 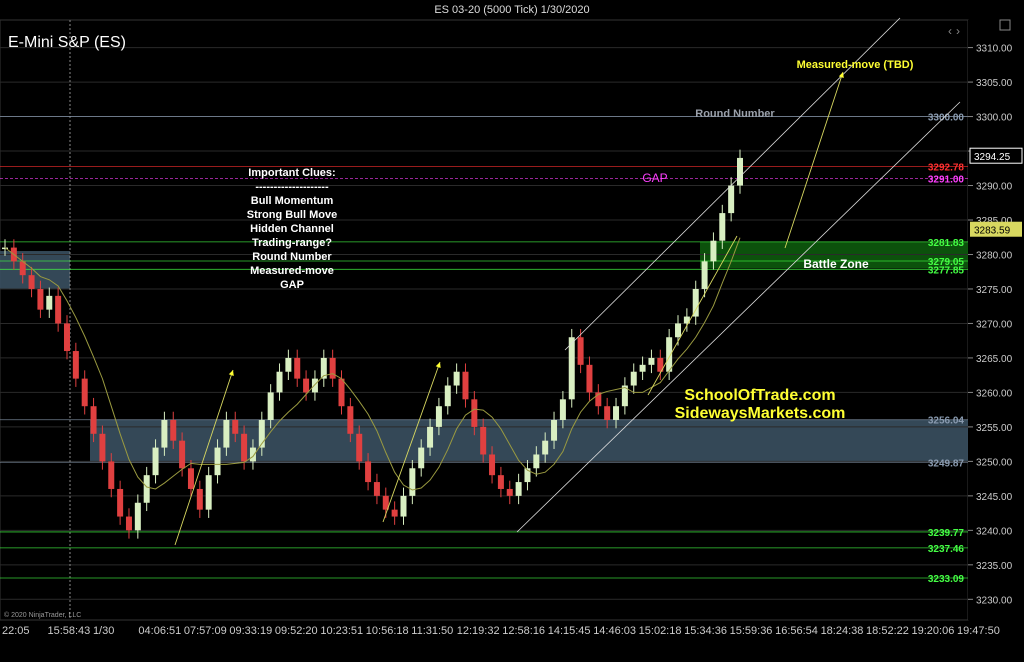 What do you see at coordinates (614, 631) in the screenshot?
I see `x-tick-label: 14:46:03` at bounding box center [614, 631].